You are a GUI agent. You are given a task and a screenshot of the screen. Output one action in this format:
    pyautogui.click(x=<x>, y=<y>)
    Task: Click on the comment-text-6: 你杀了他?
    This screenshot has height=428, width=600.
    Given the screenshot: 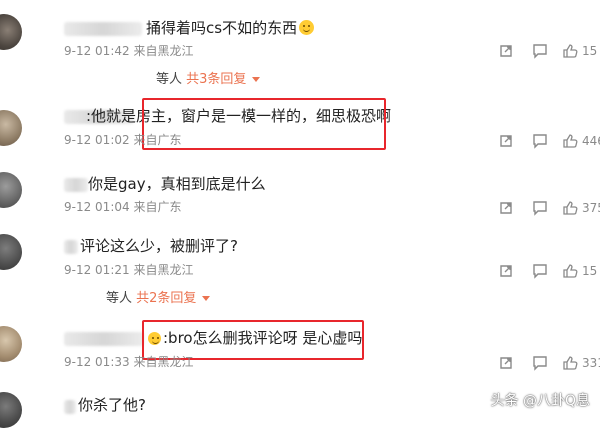 What is the action you would take?
    pyautogui.click(x=112, y=405)
    